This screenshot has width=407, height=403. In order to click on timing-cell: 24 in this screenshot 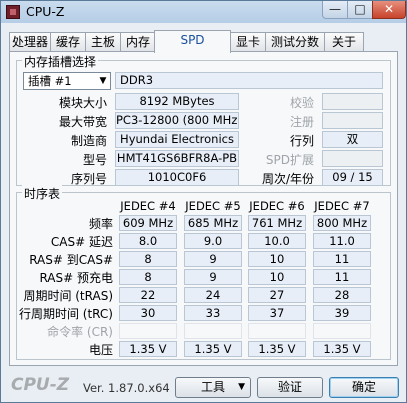, I will do `click(213, 295)`.